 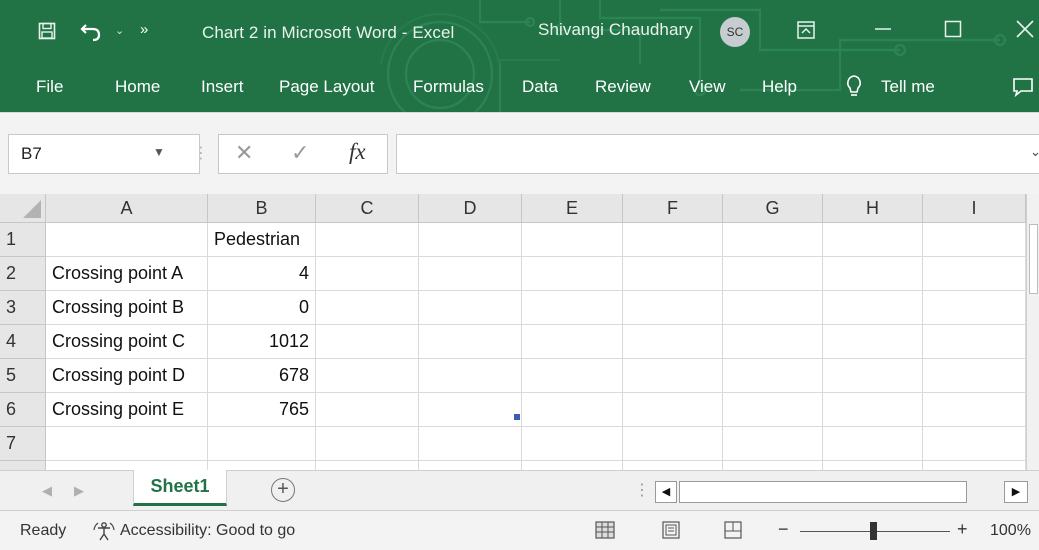 I want to click on cell-a7, so click(x=127, y=444).